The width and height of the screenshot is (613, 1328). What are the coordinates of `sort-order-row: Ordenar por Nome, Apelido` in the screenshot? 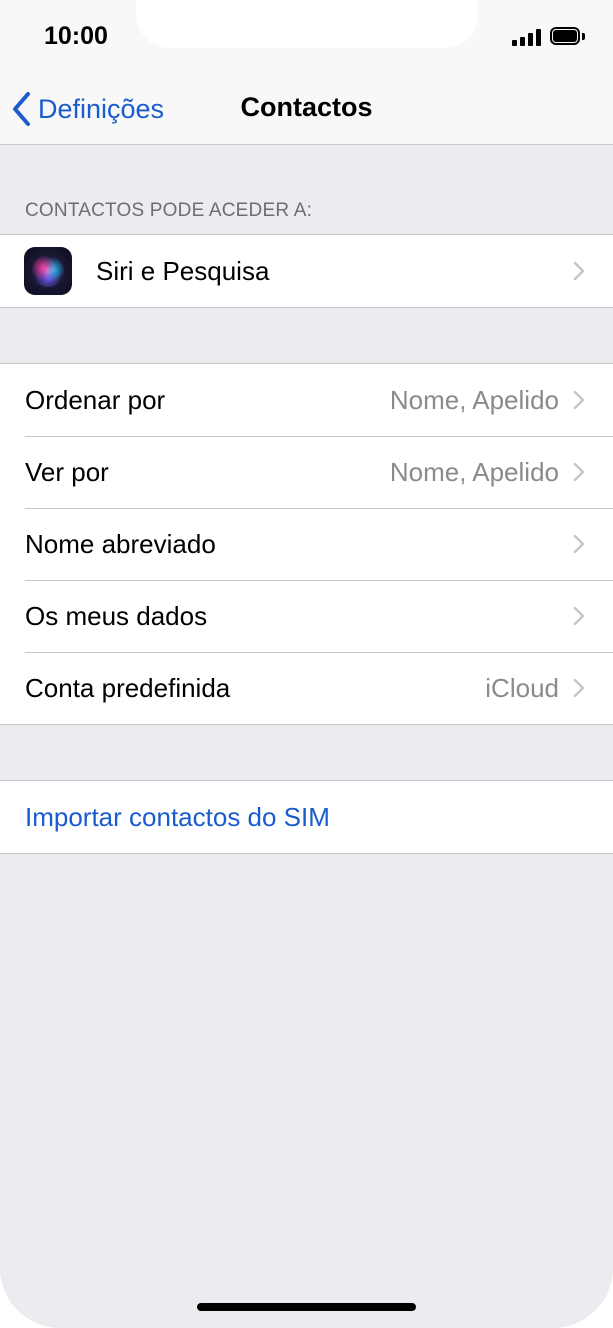 It's located at (306, 400).